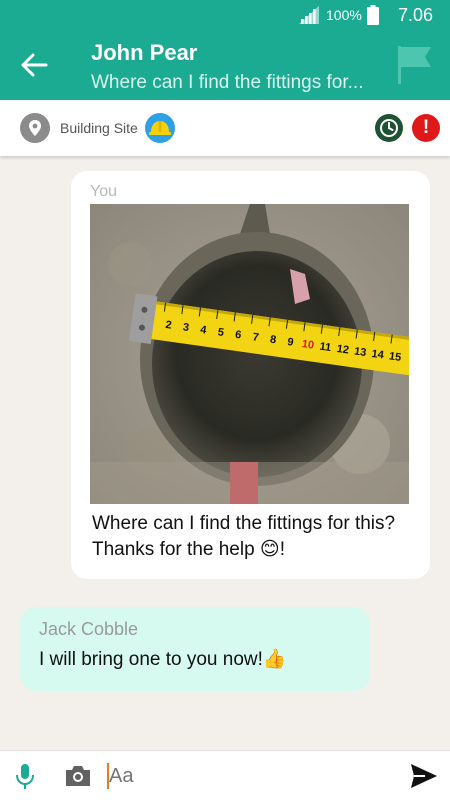 This screenshot has width=450, height=800. Describe the element at coordinates (225, 128) in the screenshot. I see `site-info-bar: Building Site !` at that location.